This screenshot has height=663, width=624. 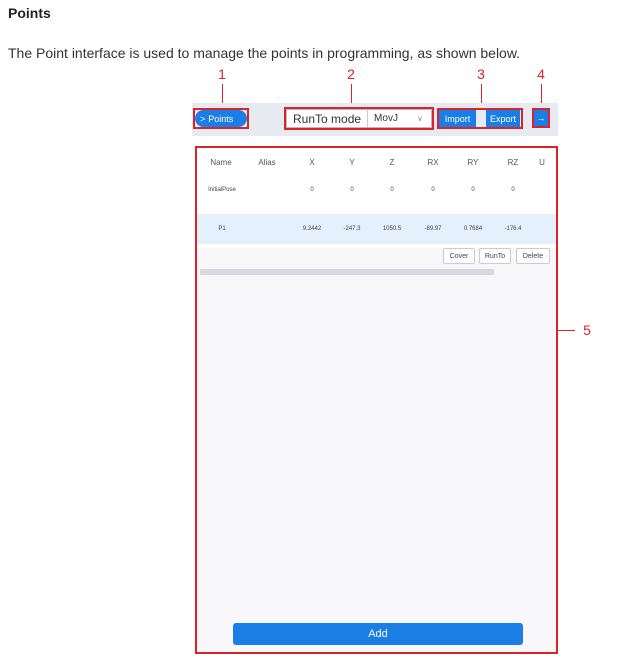 What do you see at coordinates (222, 229) in the screenshot?
I see `cell-name: P1` at bounding box center [222, 229].